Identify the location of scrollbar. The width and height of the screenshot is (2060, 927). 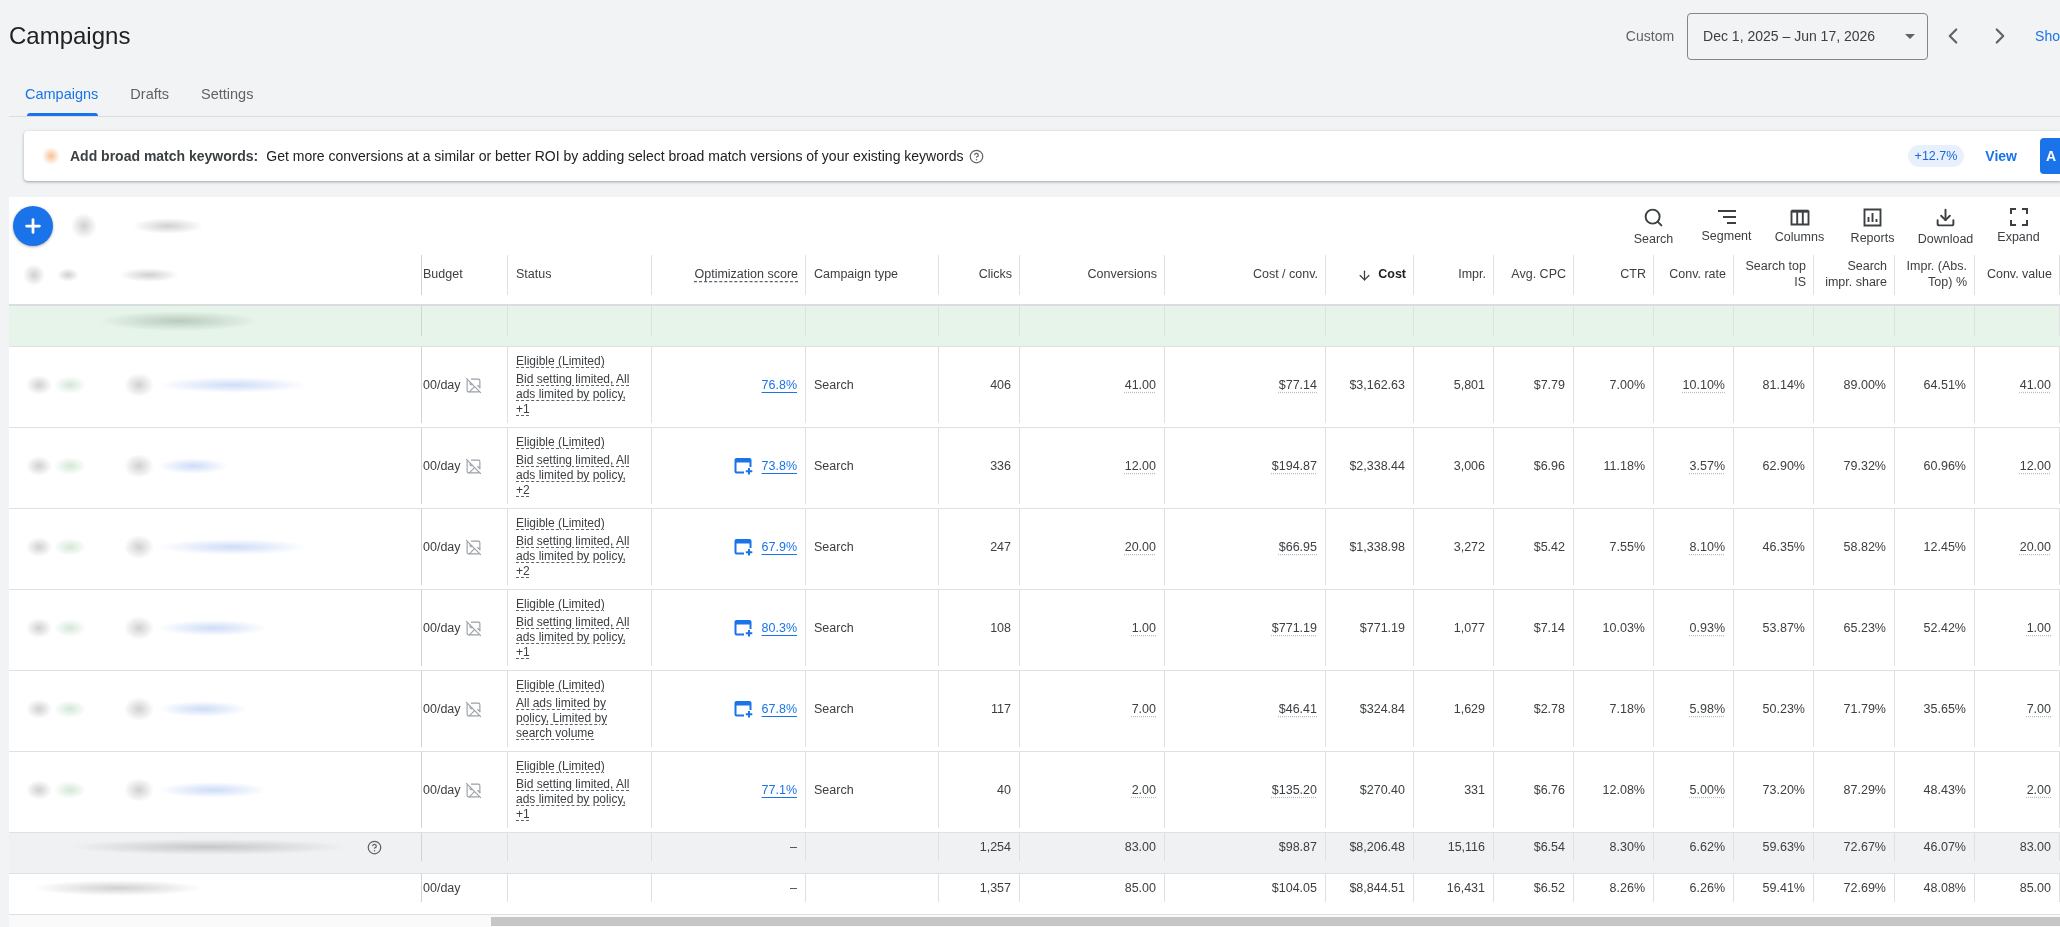
(1034, 921).